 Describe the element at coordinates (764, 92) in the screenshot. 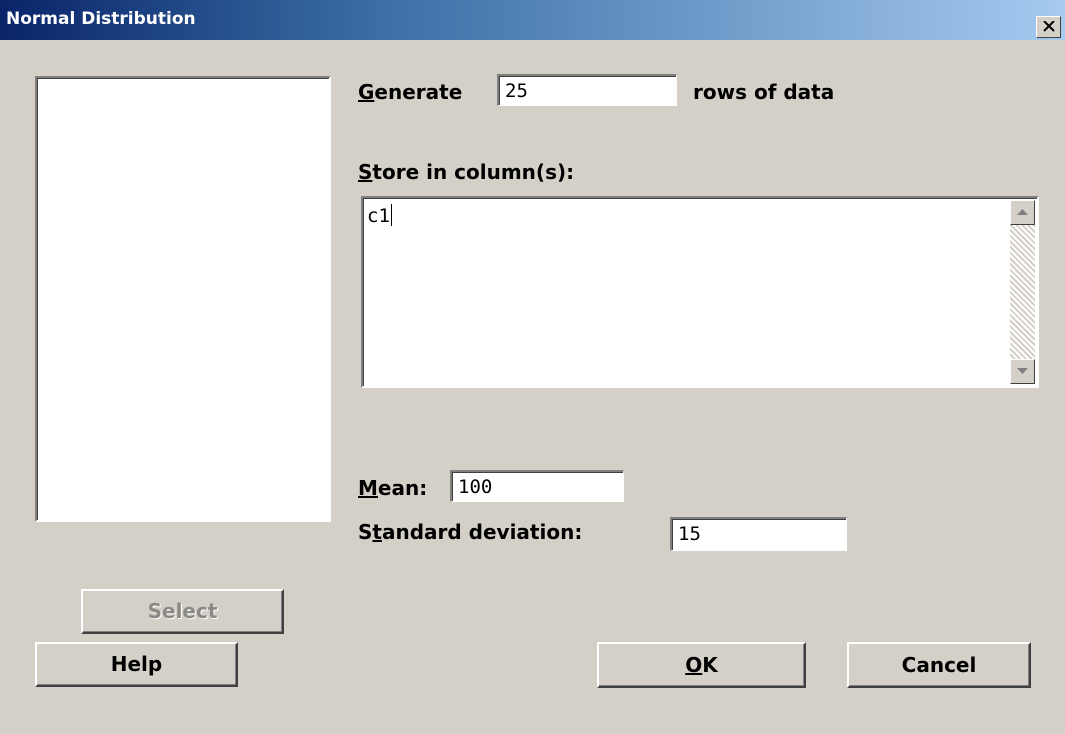

I see `rows-suffix-label: rows of data` at that location.